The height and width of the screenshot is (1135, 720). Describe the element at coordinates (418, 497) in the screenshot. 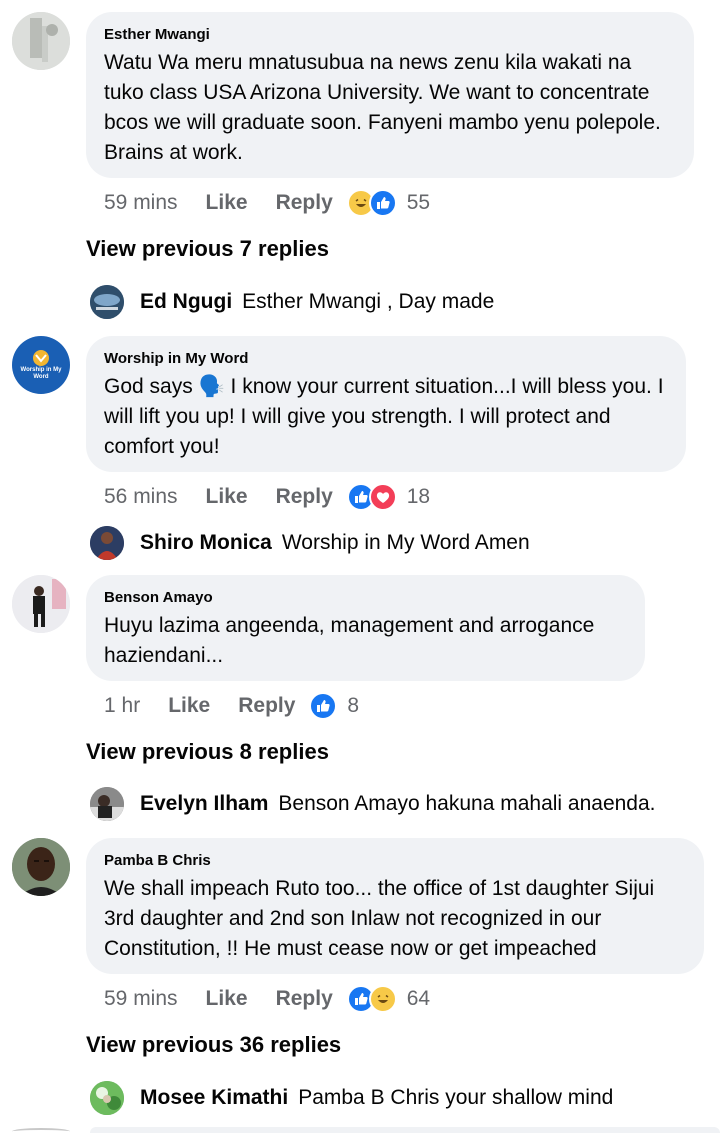

I see `reaction-count: 18` at that location.